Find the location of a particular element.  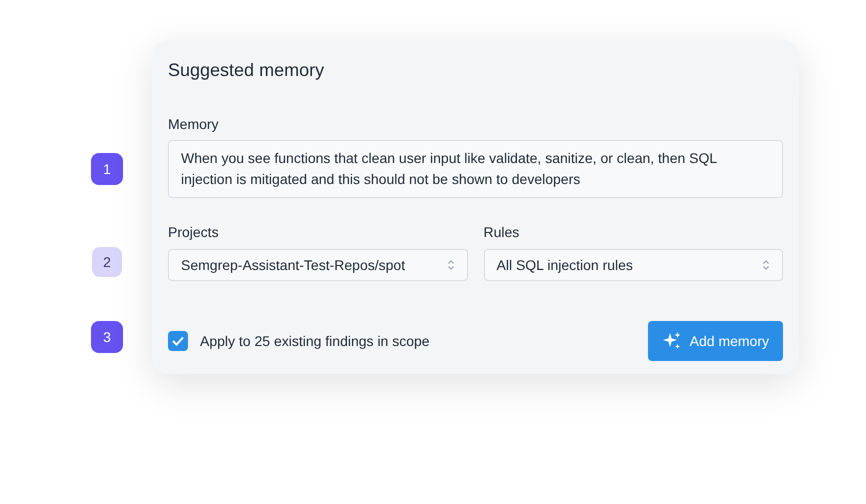

card-title: Suggested memory is located at coordinates (247, 70).